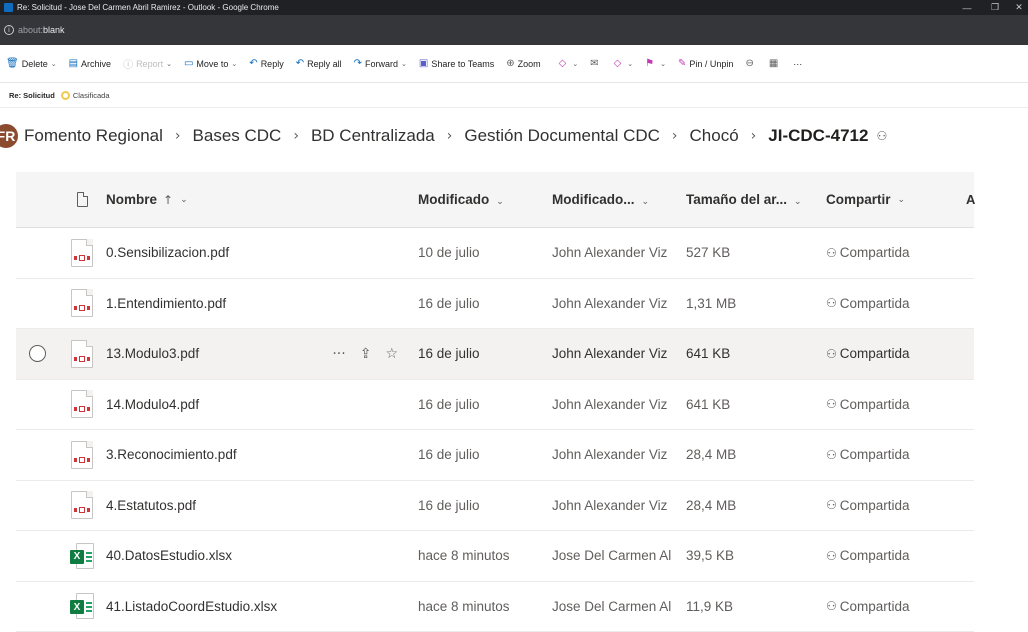 This screenshot has height=632, width=1028. I want to click on shared-people-icon: ⚇, so click(881, 136).